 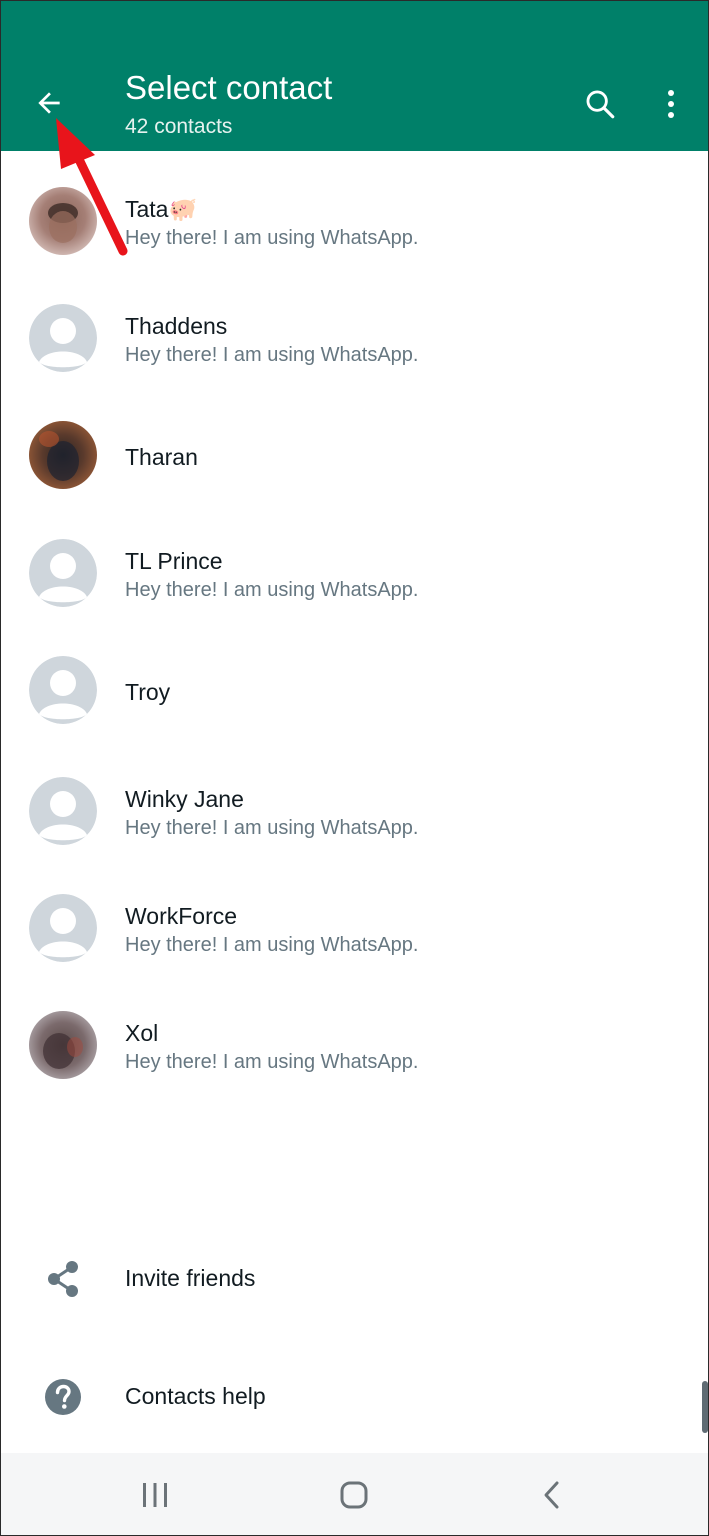 I want to click on contact-row: Tata🐖 Hey there! I am using WhatsApp., so click(x=354, y=221).